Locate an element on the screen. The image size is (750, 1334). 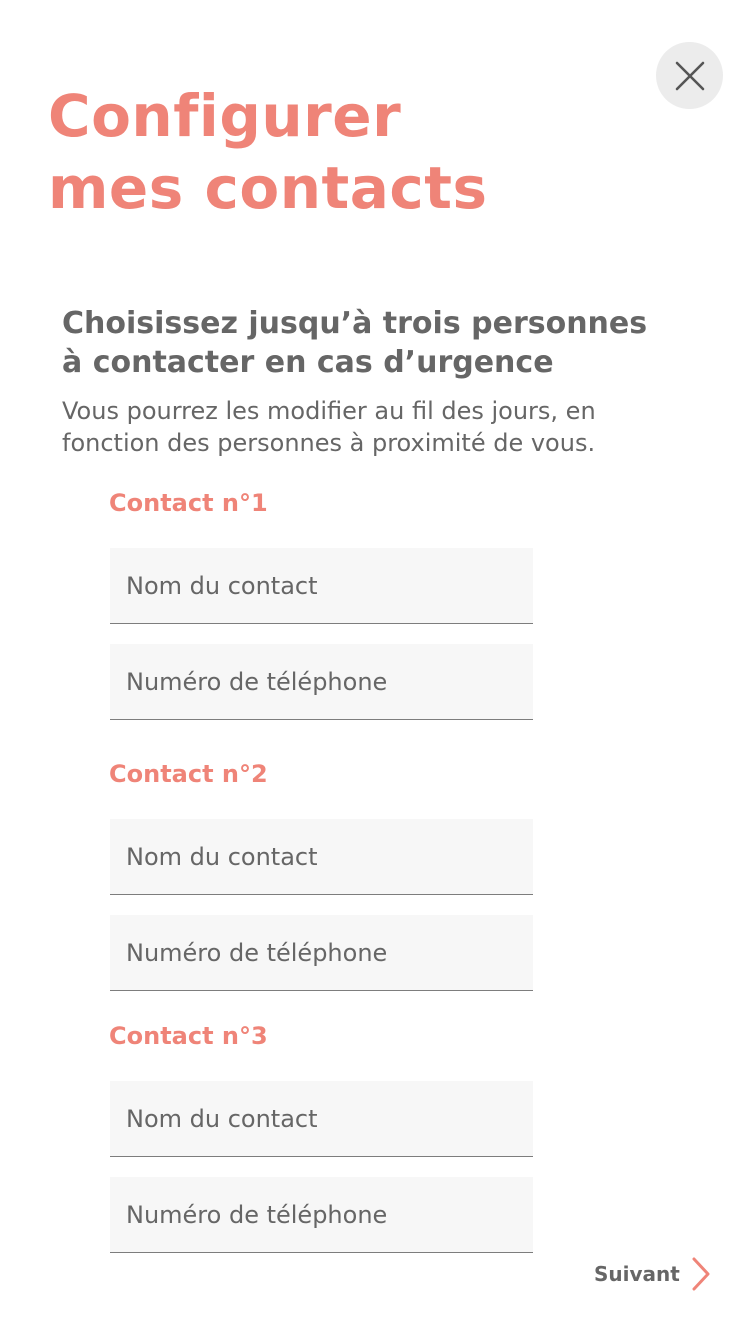
contact-3-name-input is located at coordinates (321, 1119).